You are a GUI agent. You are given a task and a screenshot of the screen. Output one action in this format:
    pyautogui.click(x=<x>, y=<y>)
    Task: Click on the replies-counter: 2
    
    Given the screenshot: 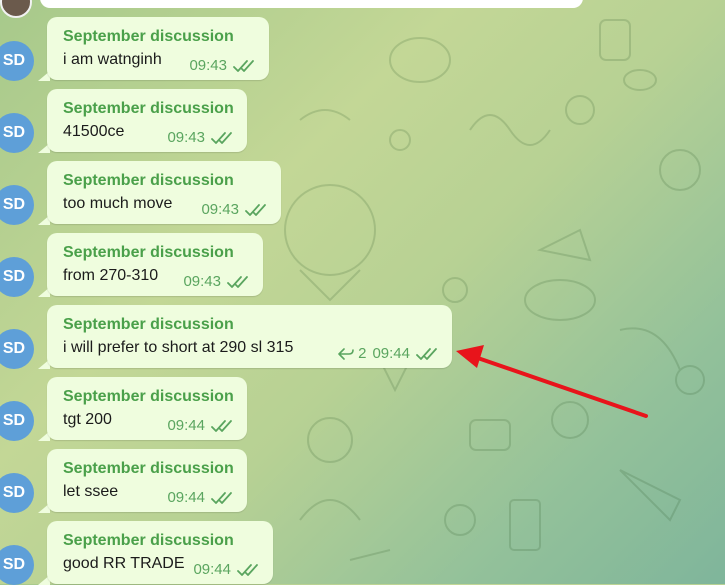 What is the action you would take?
    pyautogui.click(x=352, y=353)
    